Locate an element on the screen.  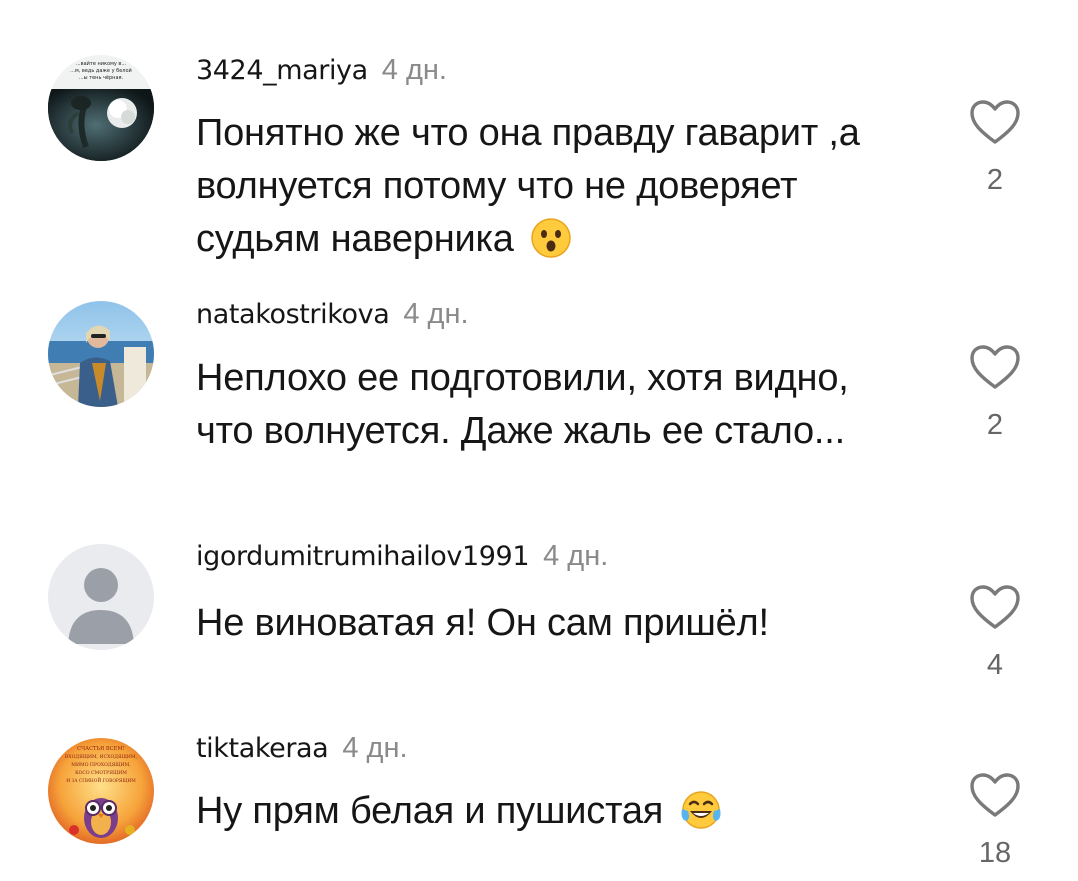
username-link: natakostrikova is located at coordinates (293, 314).